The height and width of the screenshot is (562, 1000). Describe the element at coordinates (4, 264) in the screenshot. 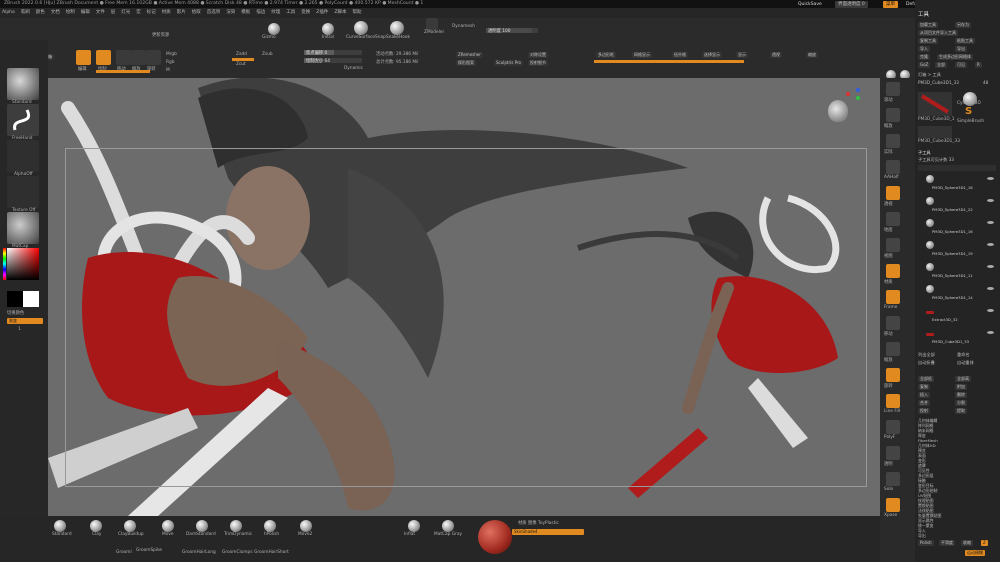

I see `hue-slider` at that location.